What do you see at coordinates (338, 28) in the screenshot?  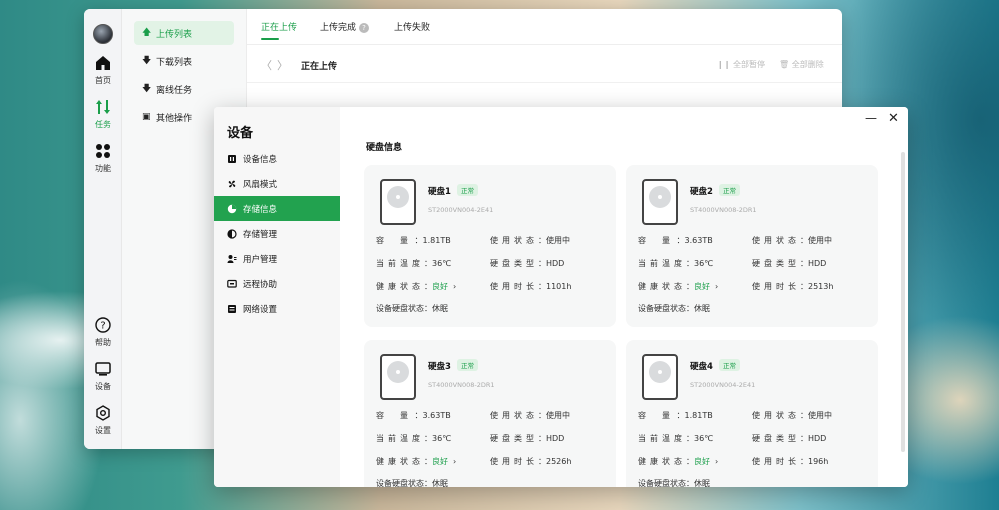 I see `tab-upload-complete-label: 上传完成` at bounding box center [338, 28].